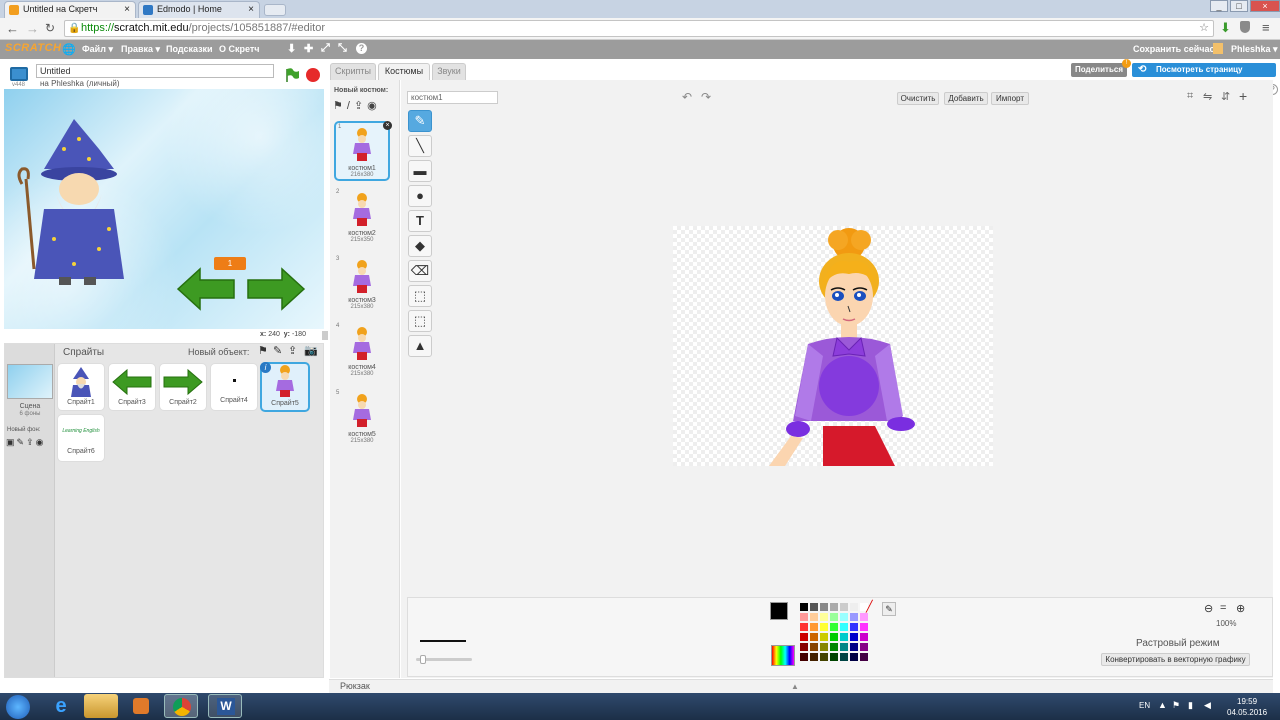 Image resolution: width=1280 pixels, height=720 pixels. I want to click on shrink-tool-icon: ⤡, so click(342, 48).